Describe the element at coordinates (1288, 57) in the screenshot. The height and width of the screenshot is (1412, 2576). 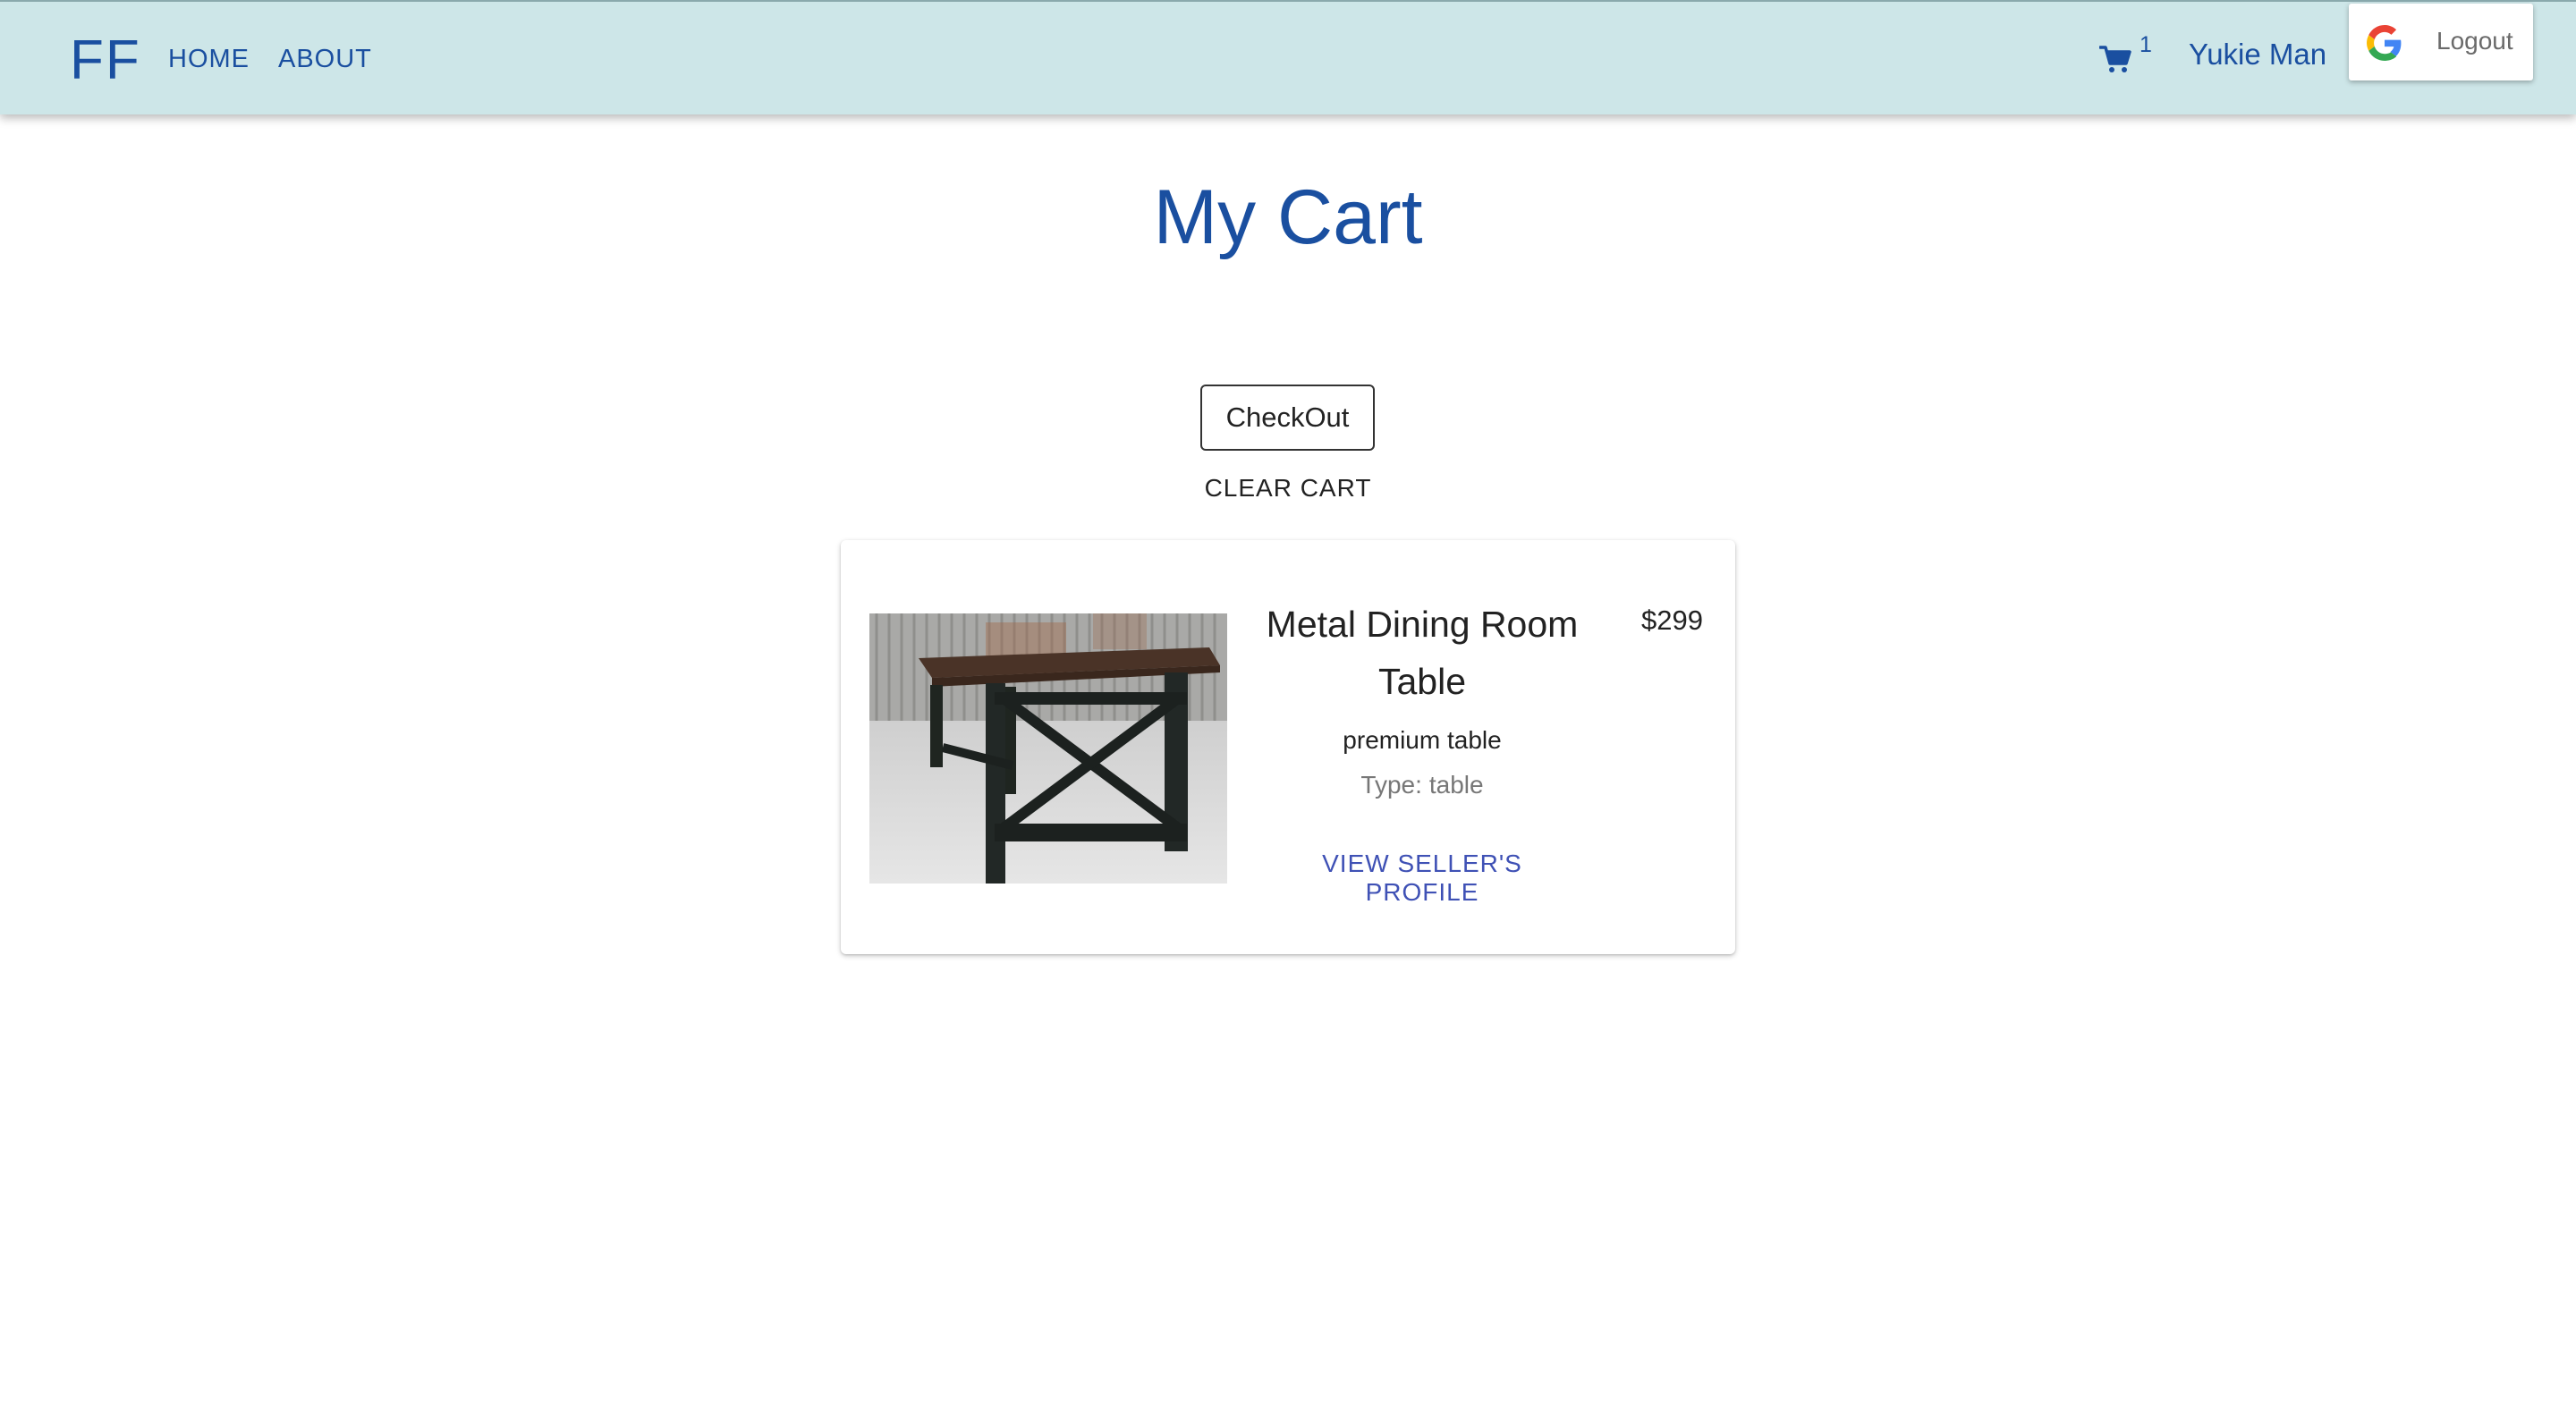
I see `top-navbar: FF HOME ABOUT 1 Yukie Man Logout` at that location.